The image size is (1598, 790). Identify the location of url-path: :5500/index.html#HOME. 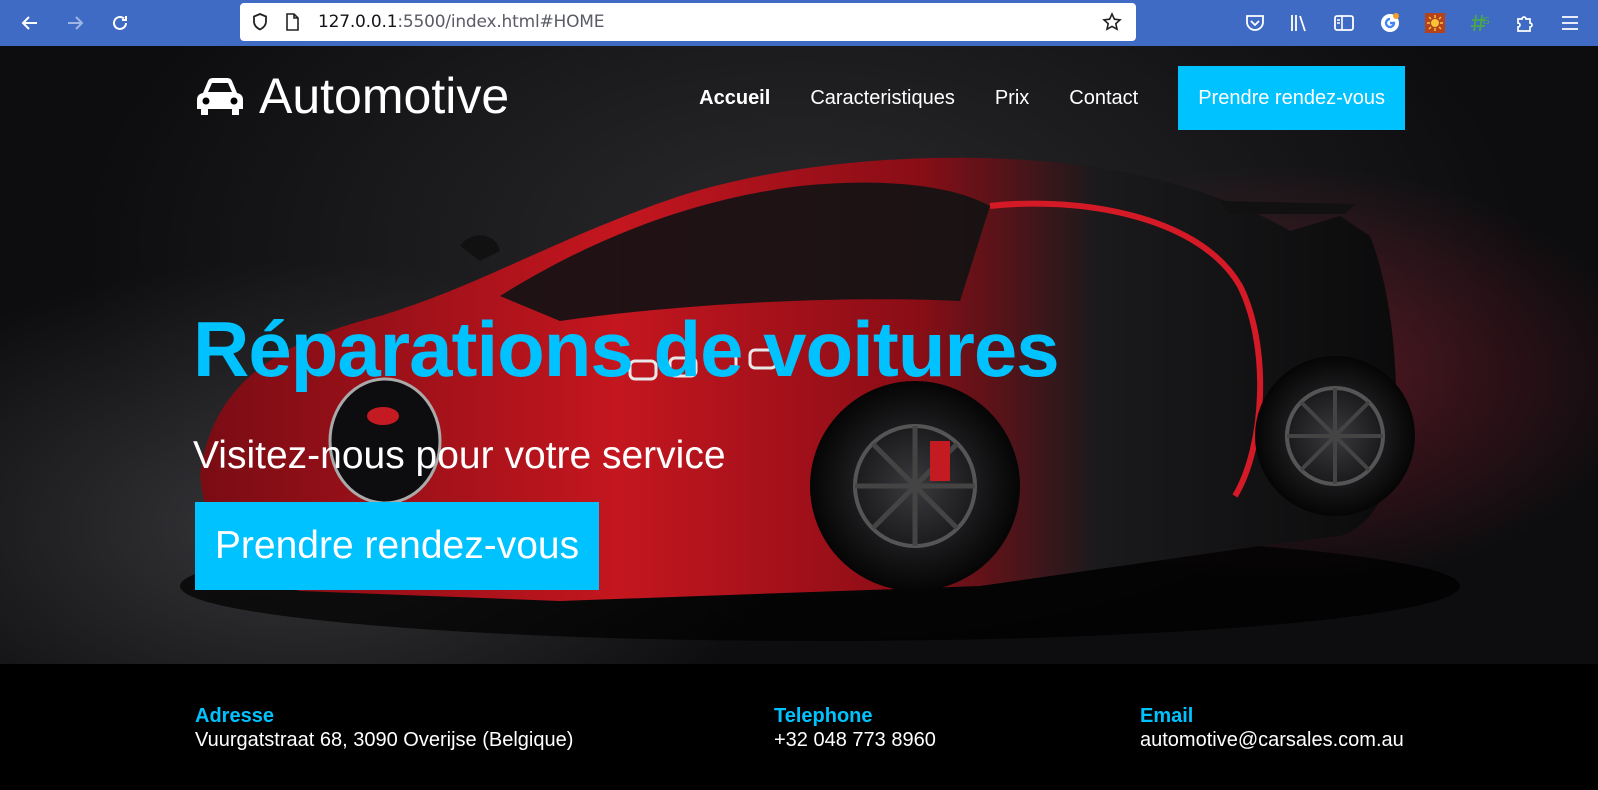
(501, 22).